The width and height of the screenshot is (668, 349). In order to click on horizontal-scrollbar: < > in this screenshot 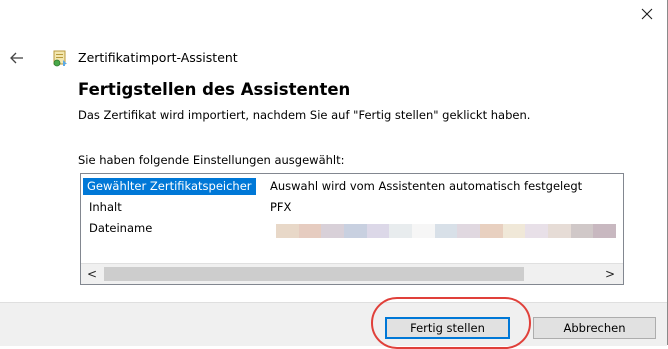, I will do `click(352, 273)`.